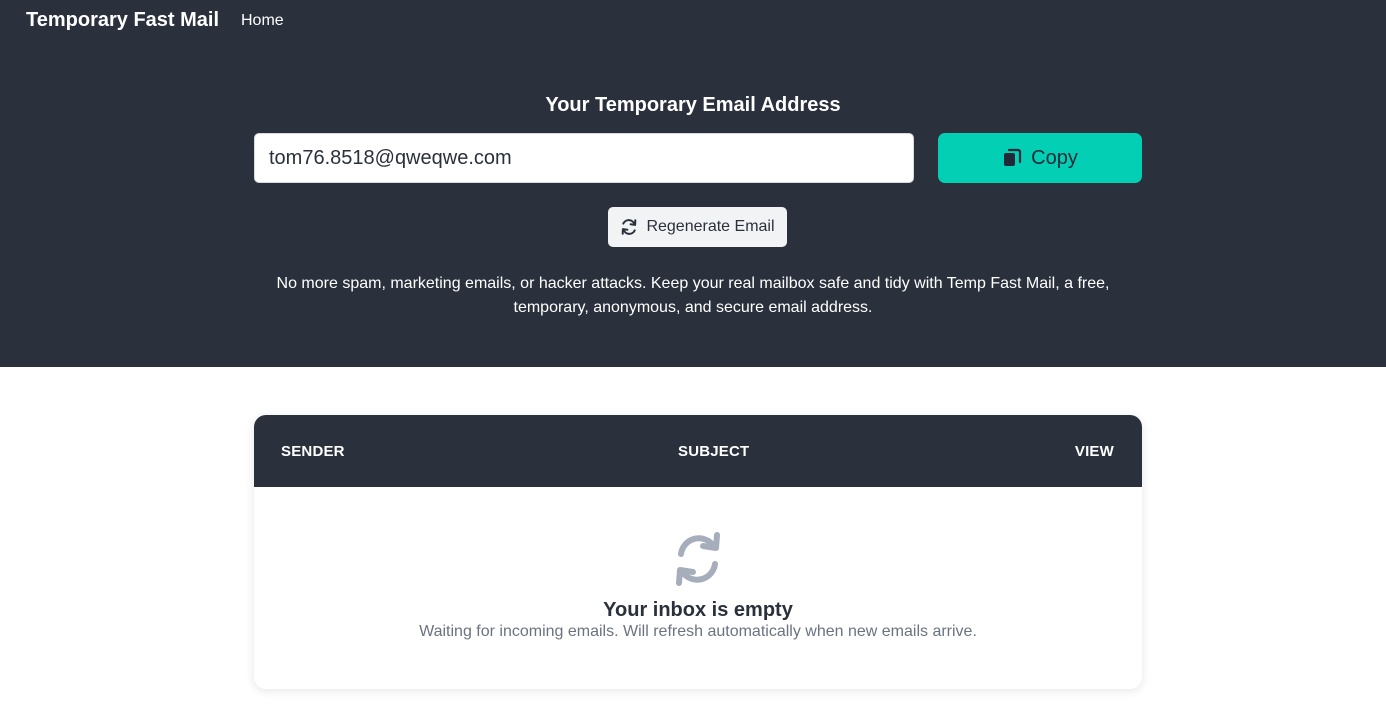 This screenshot has width=1386, height=708. Describe the element at coordinates (698, 610) in the screenshot. I see `empty-inbox-title: Your inbox is empty` at that location.